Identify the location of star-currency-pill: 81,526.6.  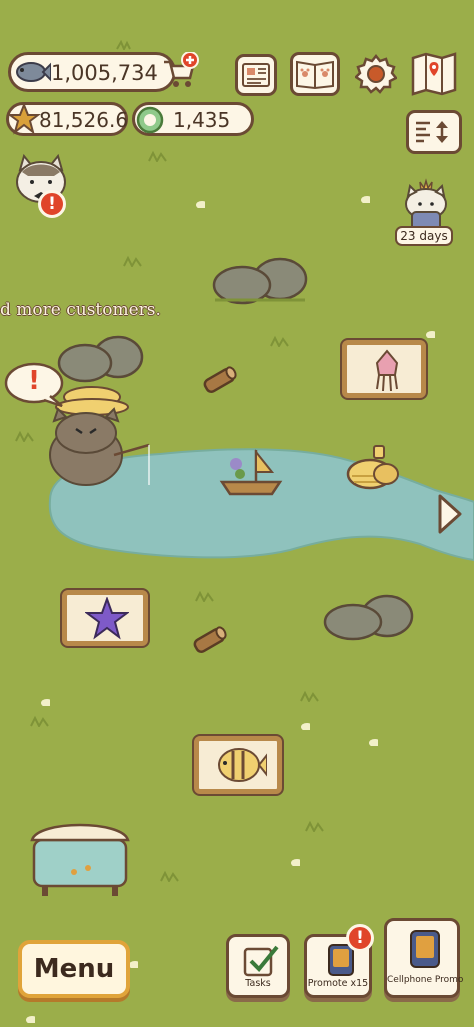
(67, 119).